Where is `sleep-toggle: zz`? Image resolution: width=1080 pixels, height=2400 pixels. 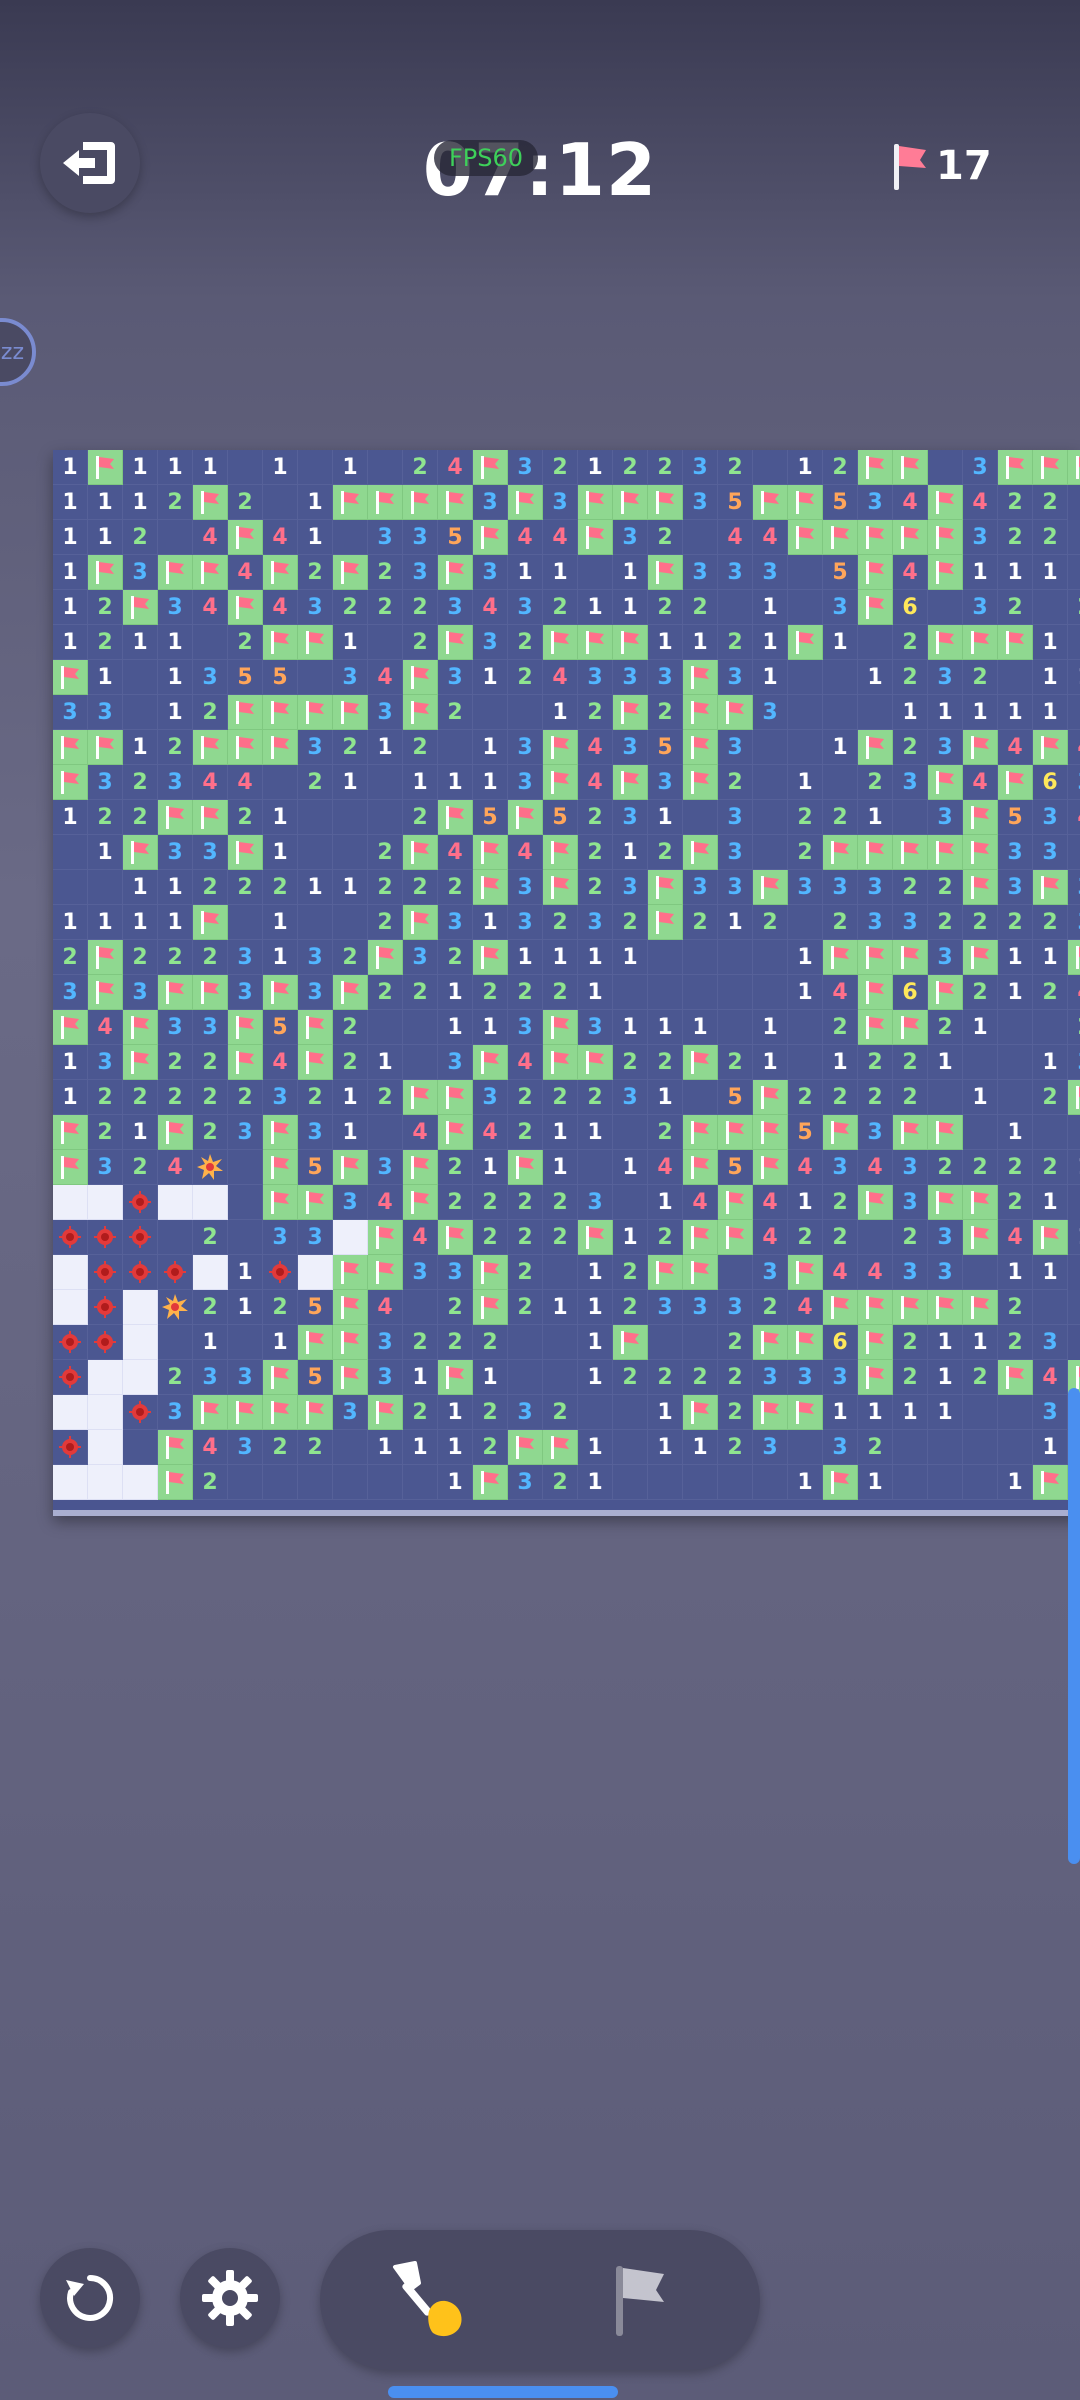 sleep-toggle: zz is located at coordinates (18, 352).